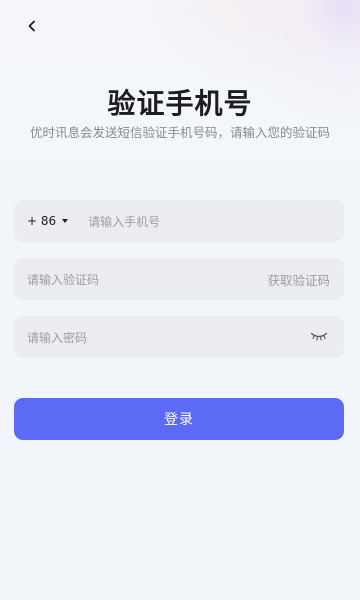 This screenshot has height=600, width=360. I want to click on verification-code-placeholder: 请输入验证码, so click(63, 279).